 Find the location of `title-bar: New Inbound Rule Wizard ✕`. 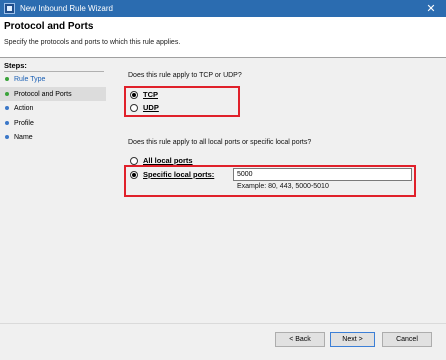

title-bar: New Inbound Rule Wizard ✕ is located at coordinates (223, 8).